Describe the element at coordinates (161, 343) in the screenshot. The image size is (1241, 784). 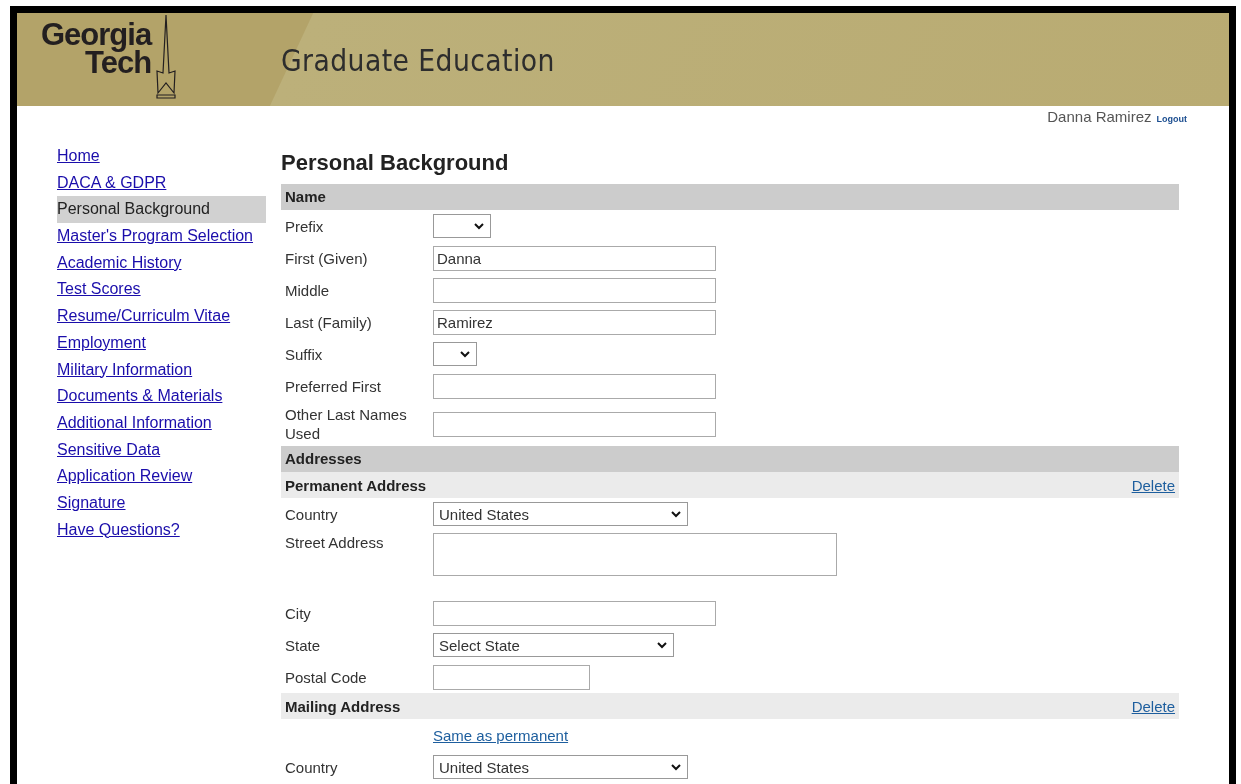
I see `sidebar-link: Employment` at that location.